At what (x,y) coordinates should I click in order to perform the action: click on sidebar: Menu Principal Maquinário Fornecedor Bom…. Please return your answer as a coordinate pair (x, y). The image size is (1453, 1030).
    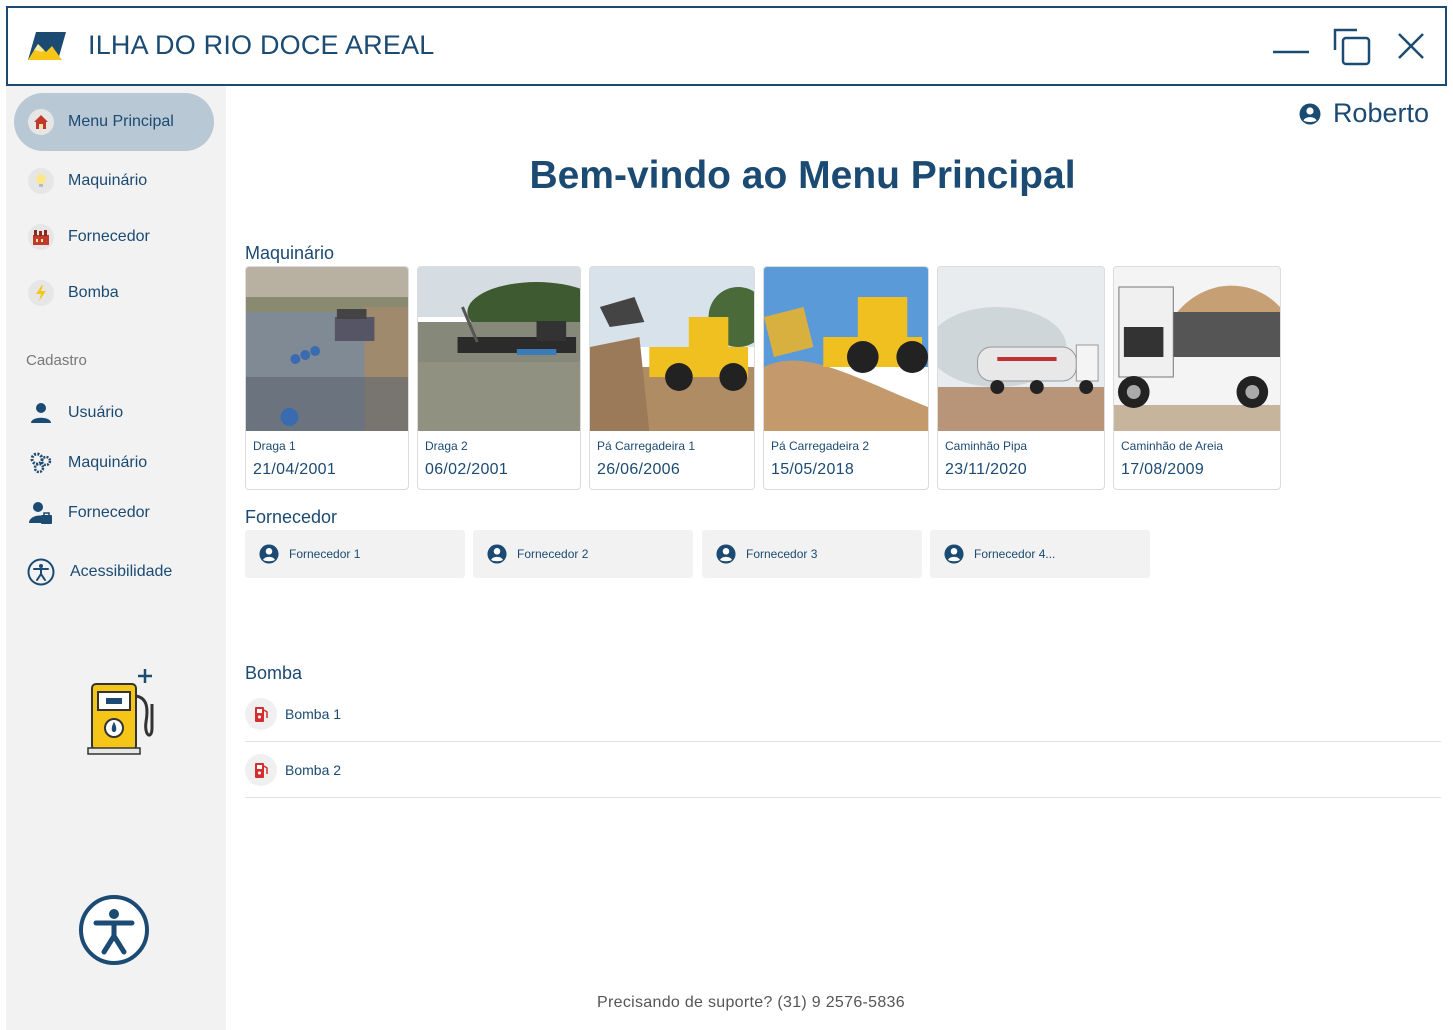
    Looking at the image, I should click on (116, 558).